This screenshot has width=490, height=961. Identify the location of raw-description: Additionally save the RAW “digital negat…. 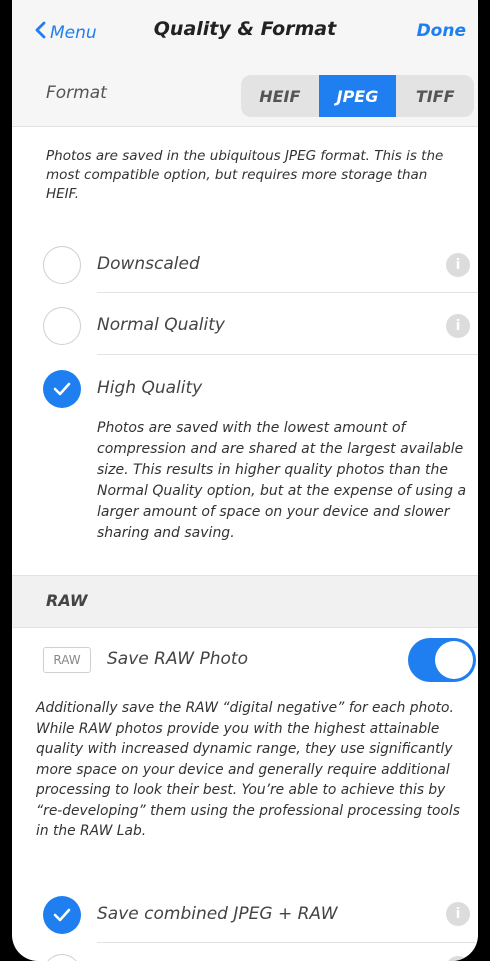
(248, 769).